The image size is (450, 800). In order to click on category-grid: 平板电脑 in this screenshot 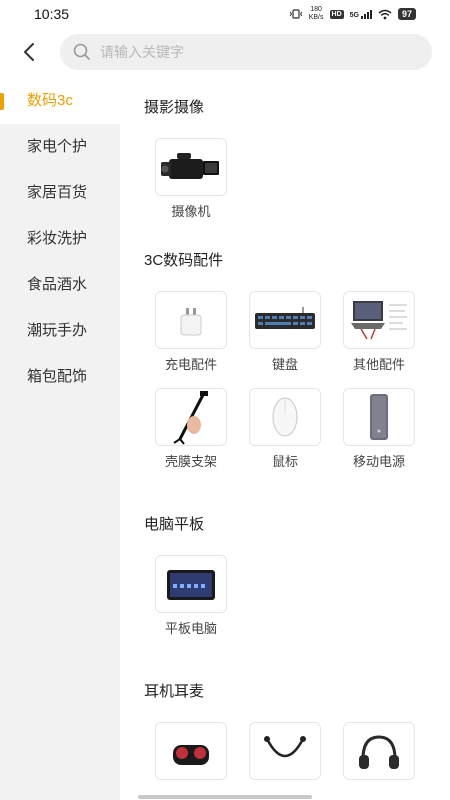, I will do `click(297, 603)`.